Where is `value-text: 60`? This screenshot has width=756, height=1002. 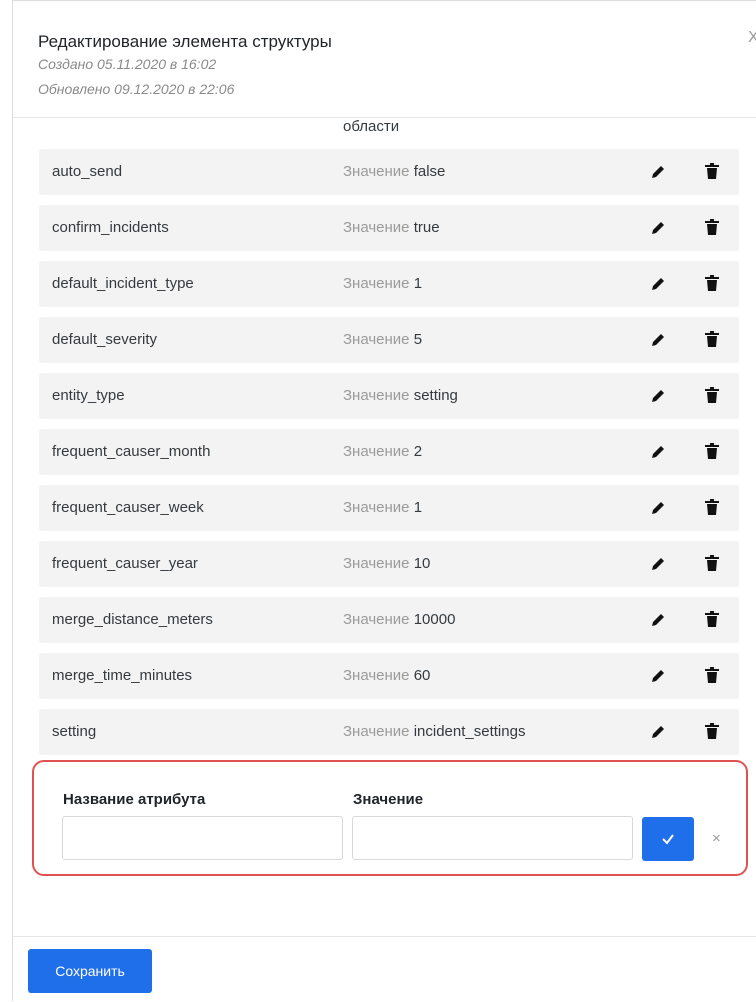 value-text: 60 is located at coordinates (422, 675).